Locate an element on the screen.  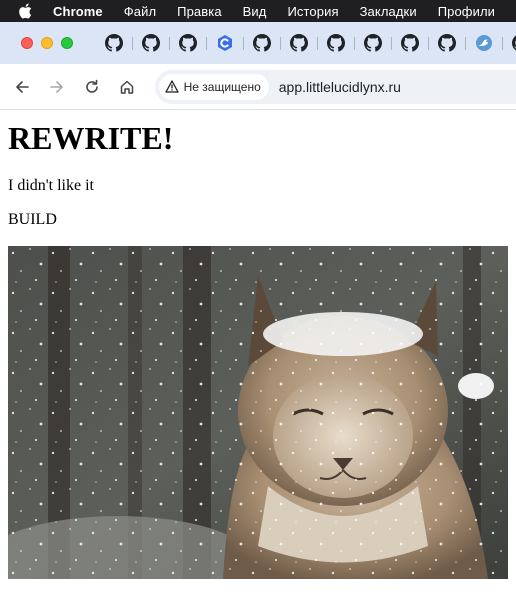
menu-profiles: Профили is located at coordinates (466, 11).